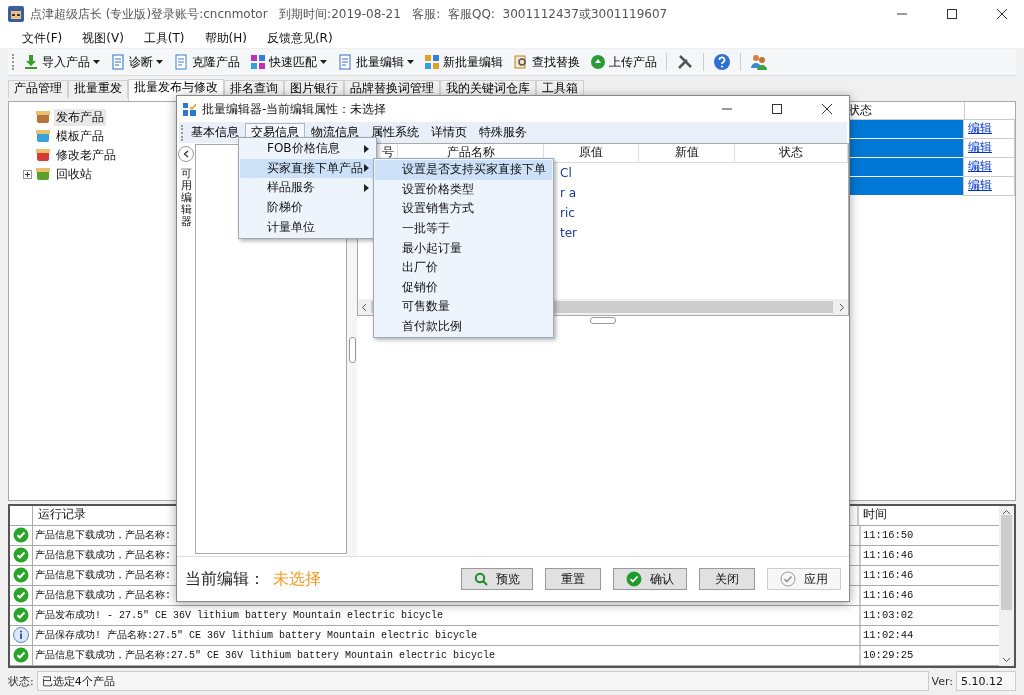 Image resolution: width=1024 pixels, height=695 pixels. Describe the element at coordinates (258, 62) in the screenshot. I see `grid-icon` at that location.